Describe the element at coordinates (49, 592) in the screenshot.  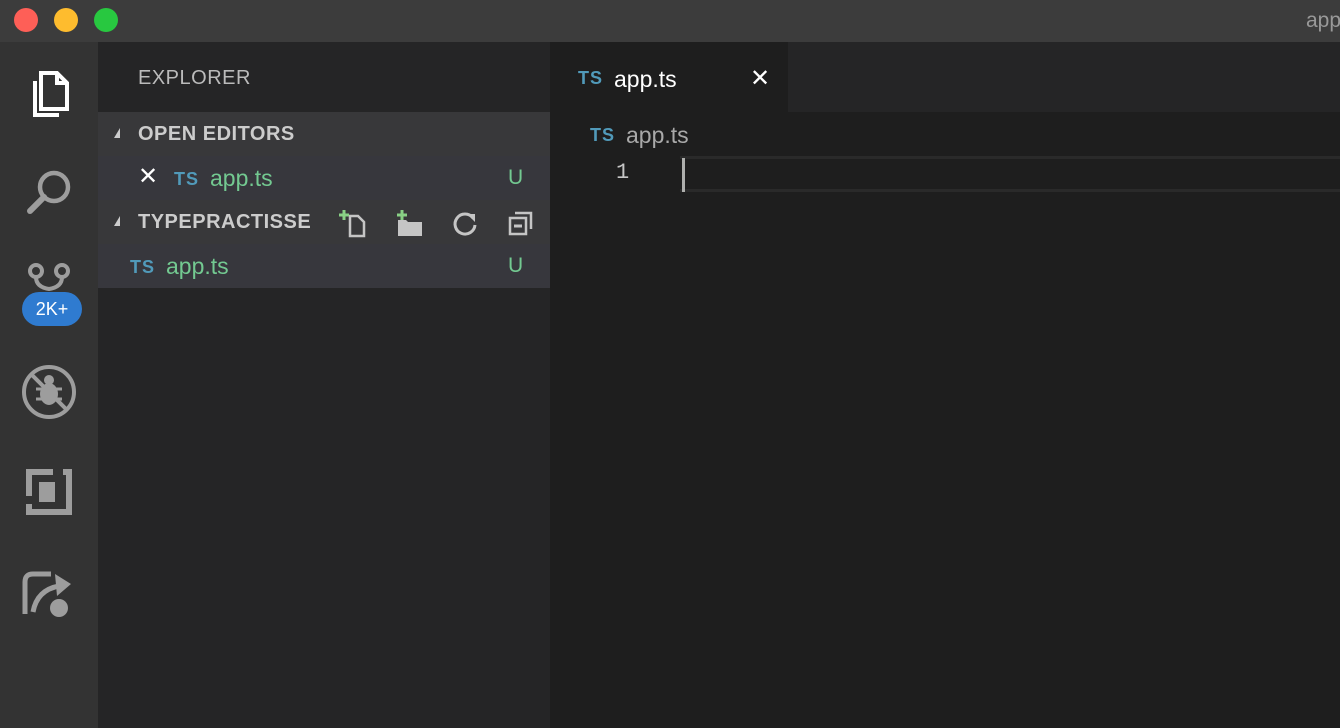
I see `remote-share-icon` at that location.